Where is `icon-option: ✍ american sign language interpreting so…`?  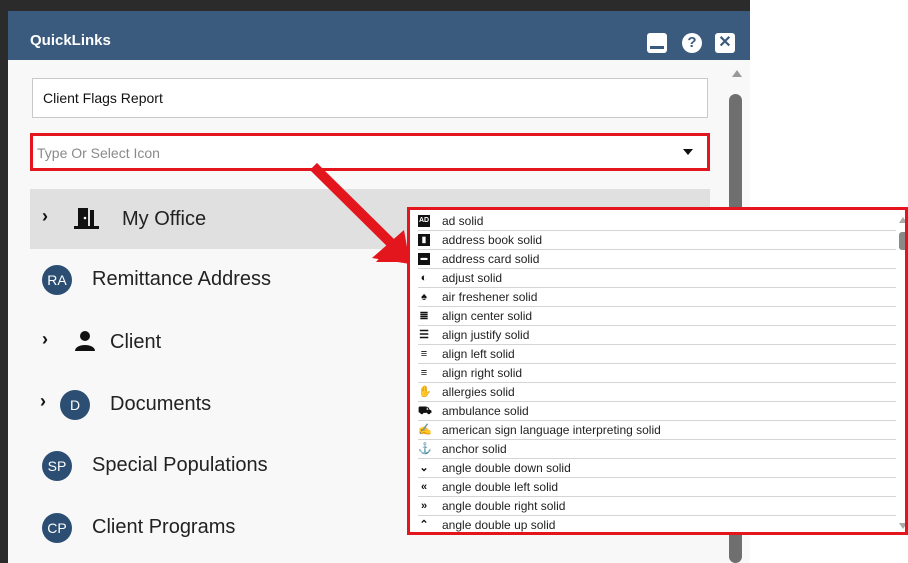 icon-option: ✍ american sign language interpreting so… is located at coordinates (657, 430).